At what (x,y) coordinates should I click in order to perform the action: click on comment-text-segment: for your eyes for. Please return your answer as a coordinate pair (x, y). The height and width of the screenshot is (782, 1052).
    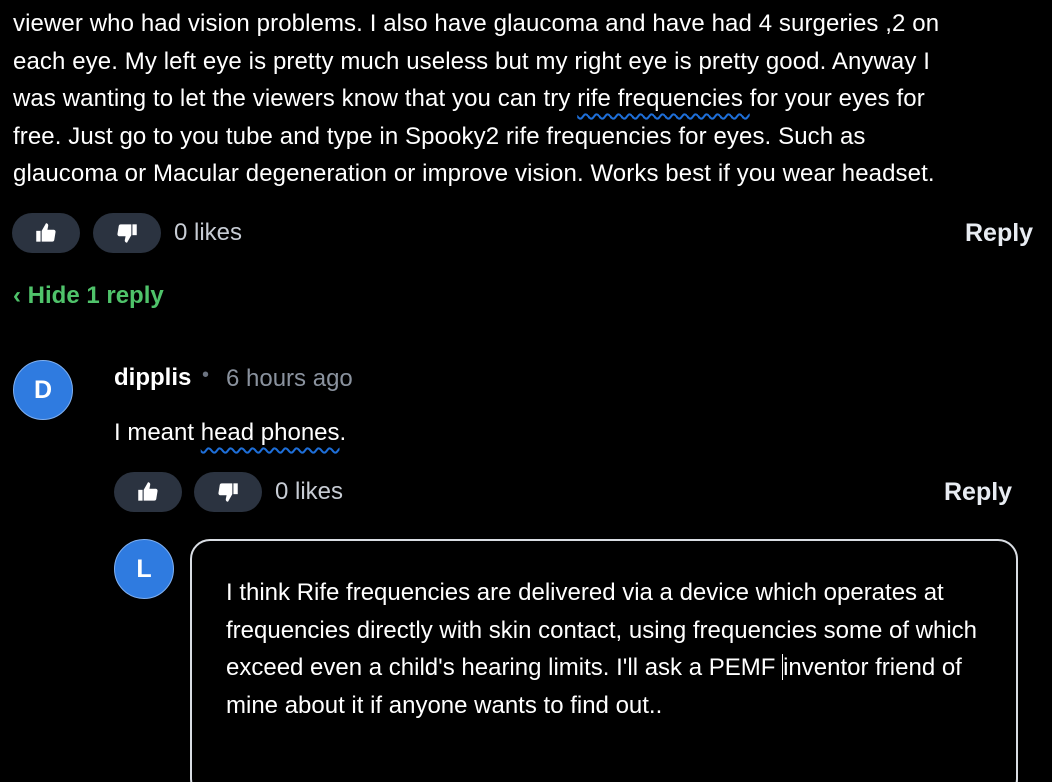
    Looking at the image, I should click on (837, 98).